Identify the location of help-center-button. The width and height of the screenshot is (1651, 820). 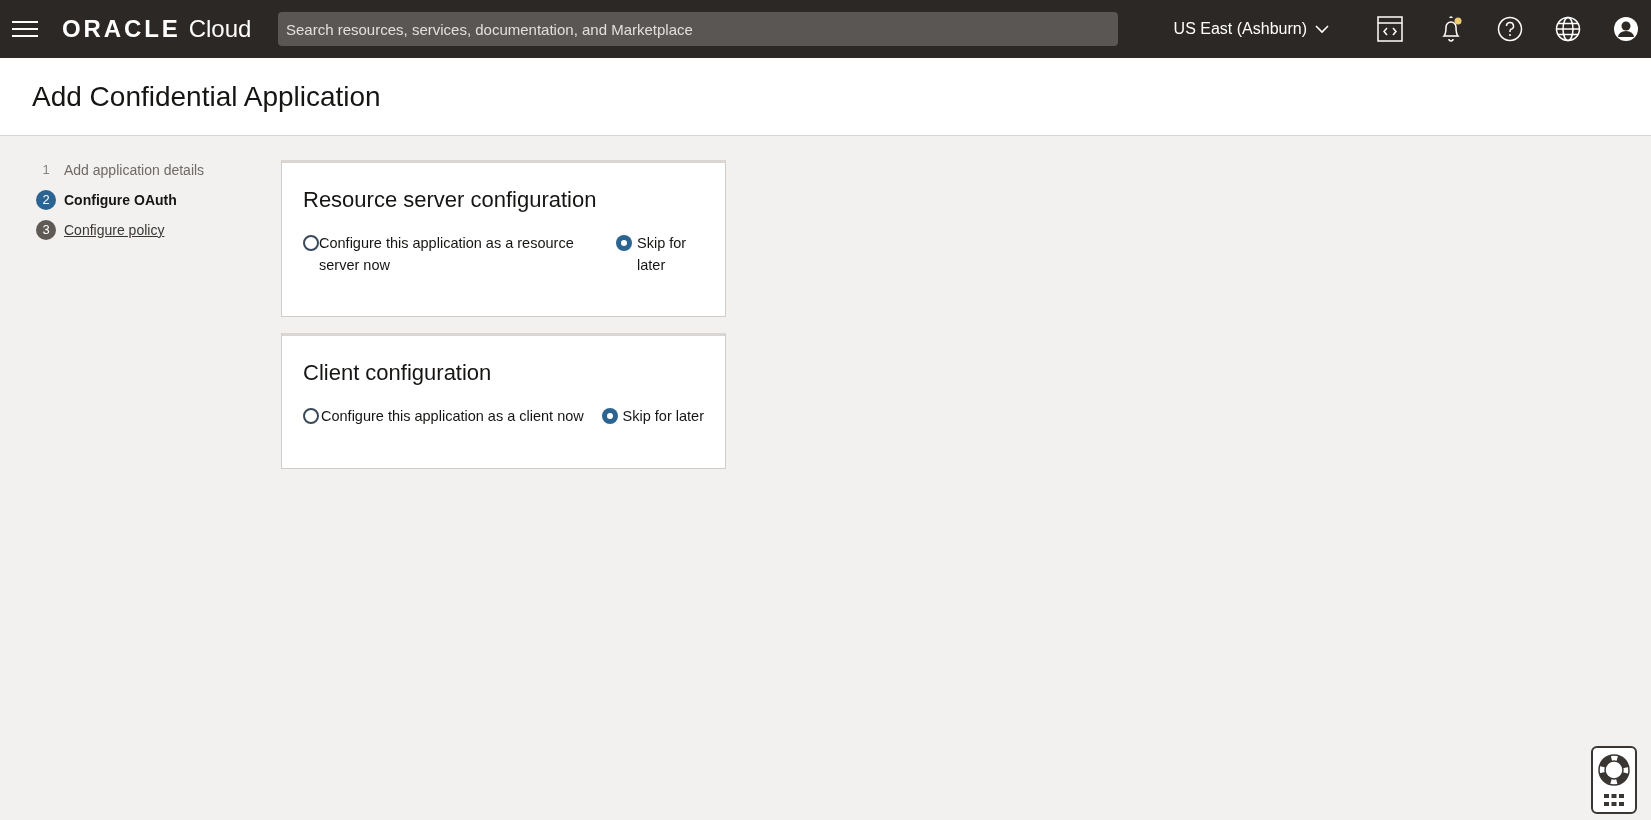
(1614, 780).